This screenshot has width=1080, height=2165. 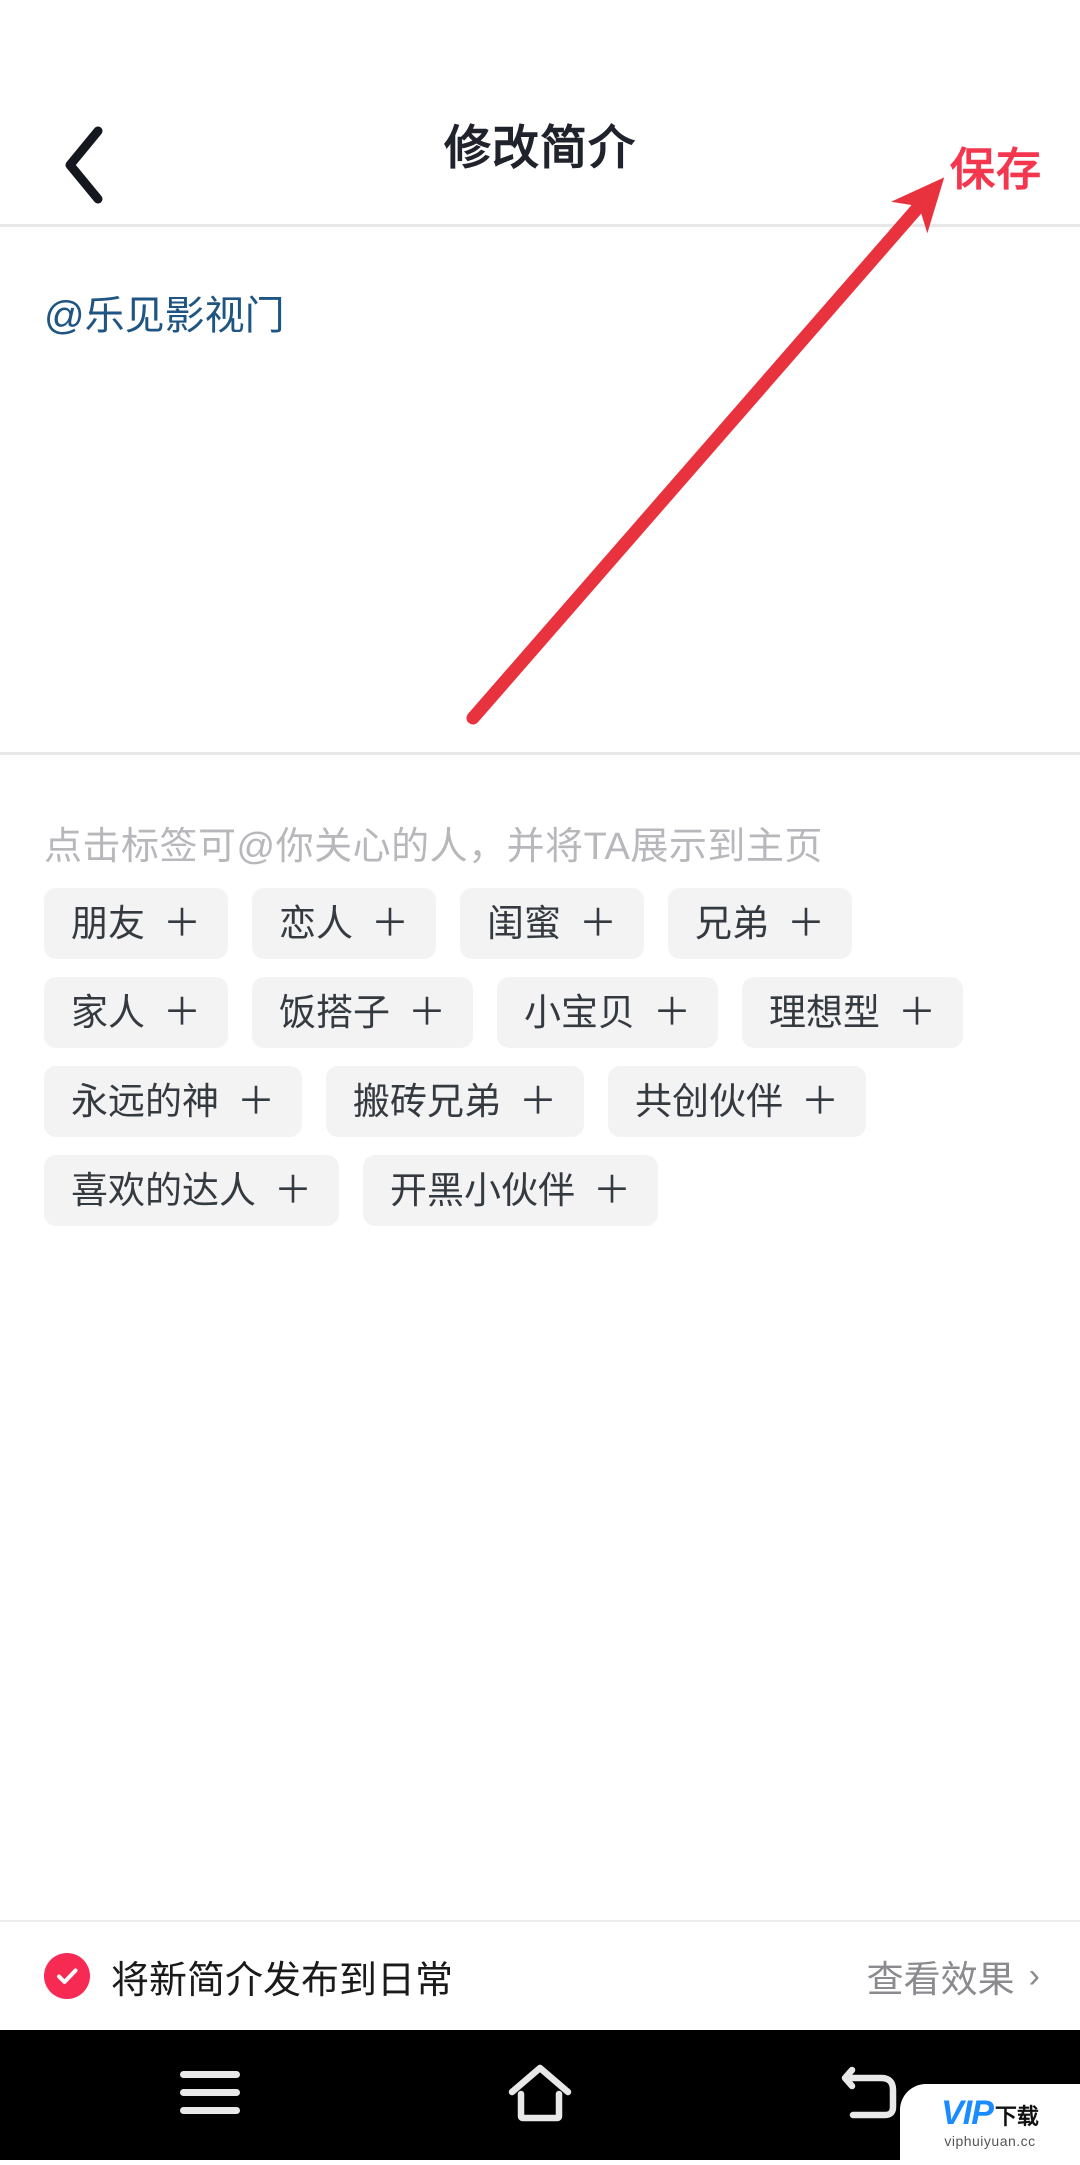 I want to click on tag-chip: 兄弟 ＋, so click(x=760, y=923).